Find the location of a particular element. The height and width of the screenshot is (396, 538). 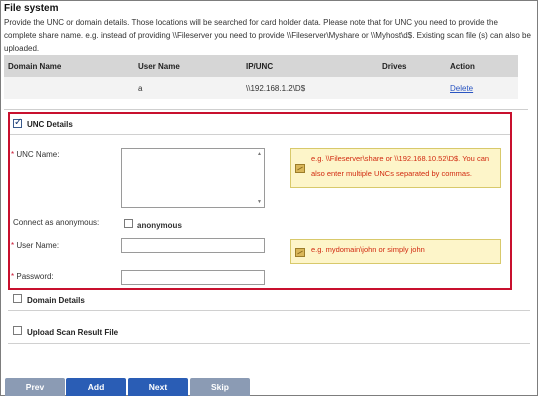

user-name-label: * User Name: is located at coordinates (35, 245).